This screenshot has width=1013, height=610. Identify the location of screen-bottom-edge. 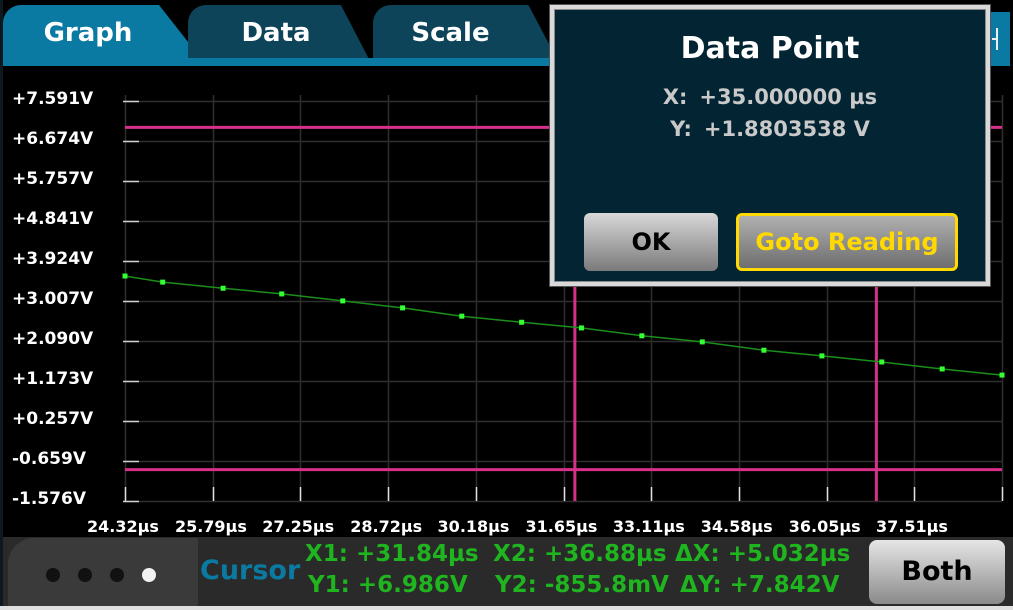
(506, 608).